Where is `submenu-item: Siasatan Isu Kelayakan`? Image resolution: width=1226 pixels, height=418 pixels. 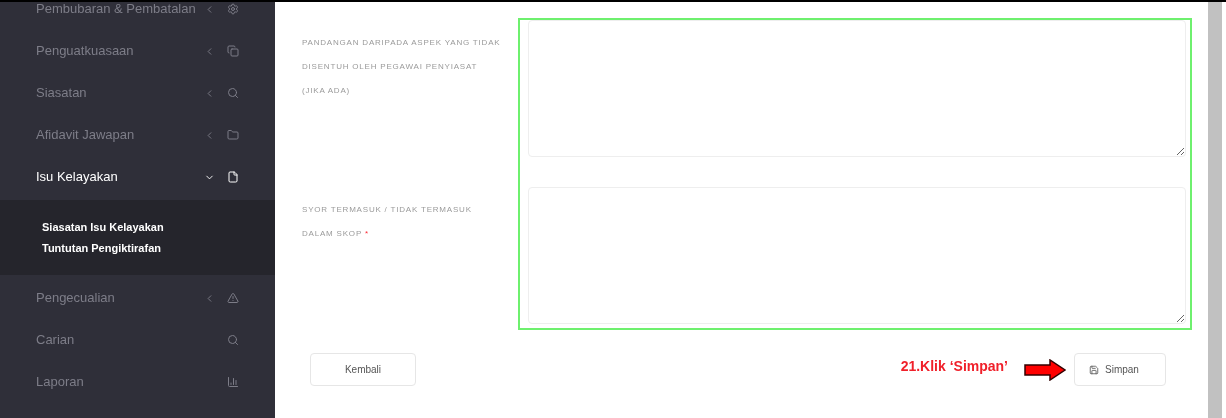 submenu-item: Siasatan Isu Kelayakan is located at coordinates (137, 227).